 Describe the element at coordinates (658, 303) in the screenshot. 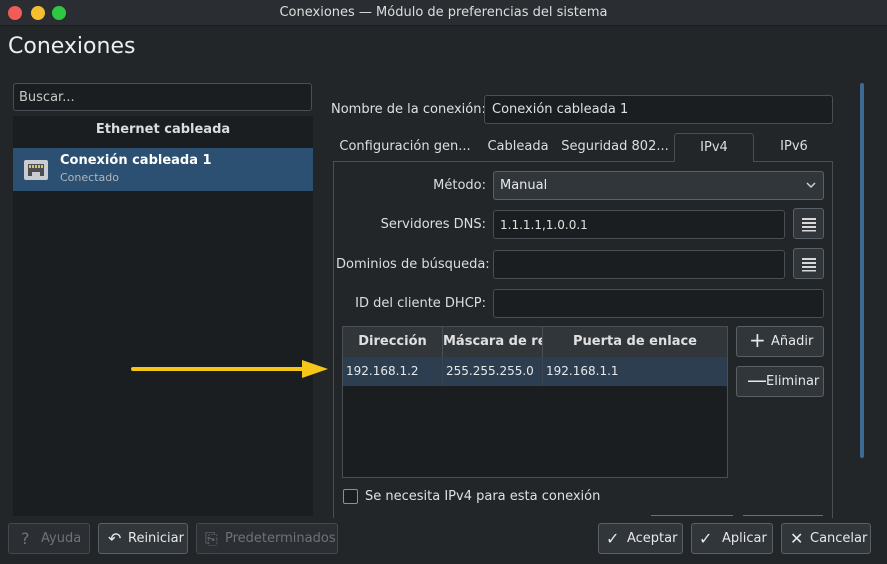

I see `dhcp-client-id-input` at that location.